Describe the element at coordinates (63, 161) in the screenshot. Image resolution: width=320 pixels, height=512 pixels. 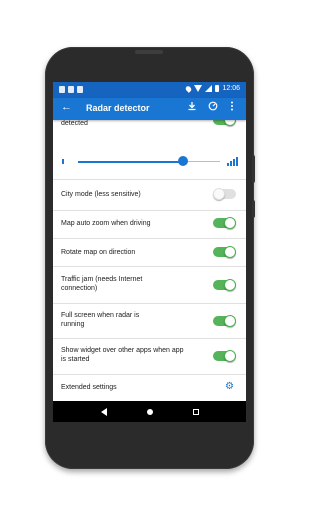
I see `volume-low-icon` at that location.